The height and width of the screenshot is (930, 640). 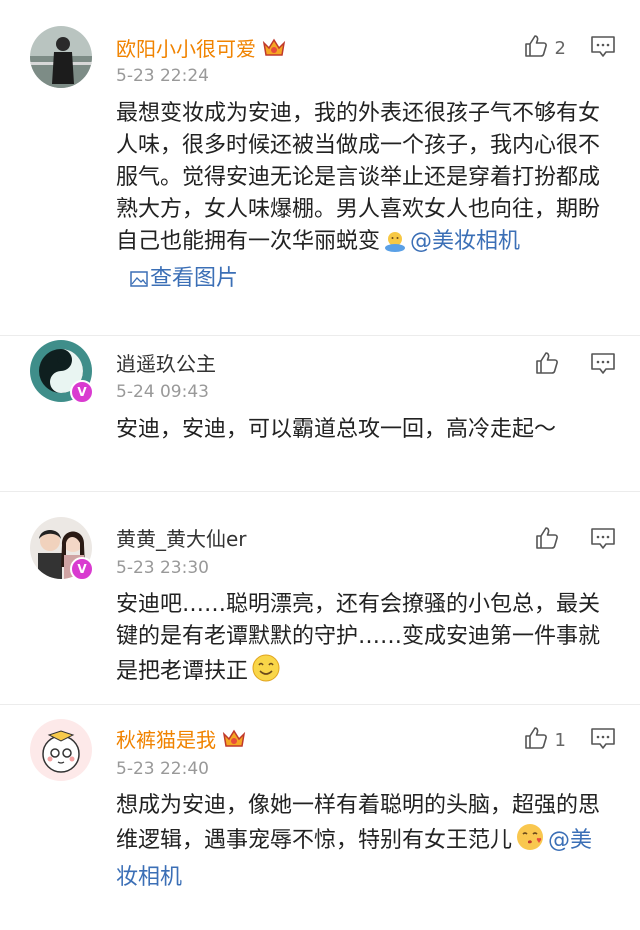 I want to click on smile-emoji-icon, so click(x=266, y=673).